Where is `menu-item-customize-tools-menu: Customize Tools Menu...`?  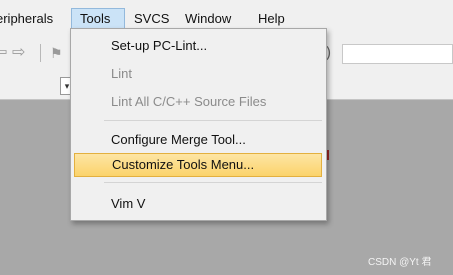
menu-item-customize-tools-menu: Customize Tools Menu... is located at coordinates (198, 165).